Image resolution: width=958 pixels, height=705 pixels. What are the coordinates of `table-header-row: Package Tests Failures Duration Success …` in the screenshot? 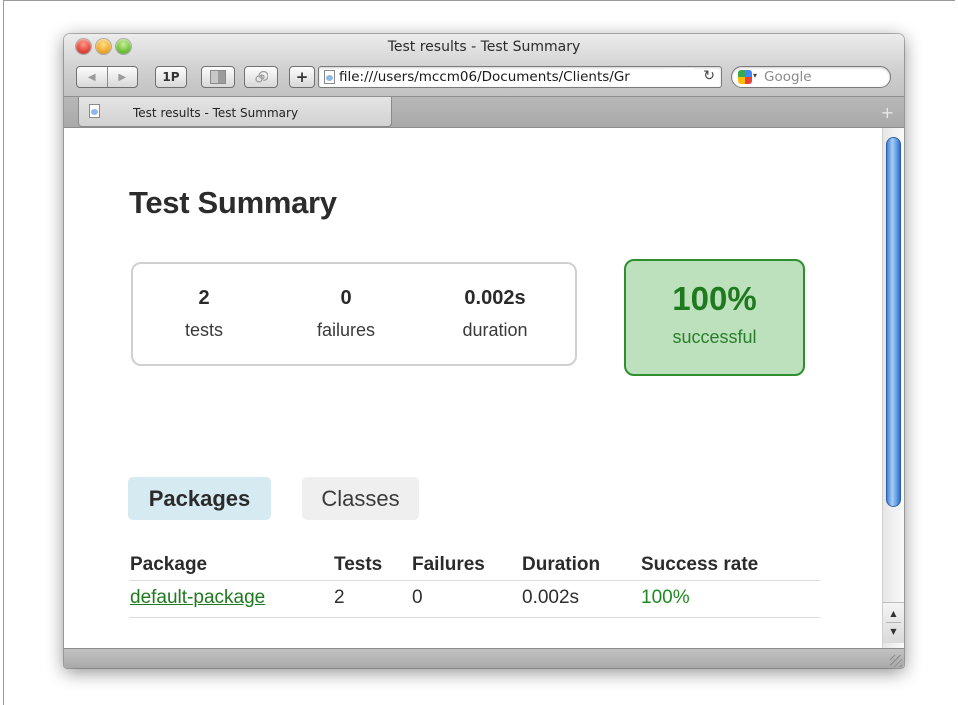 It's located at (474, 565).